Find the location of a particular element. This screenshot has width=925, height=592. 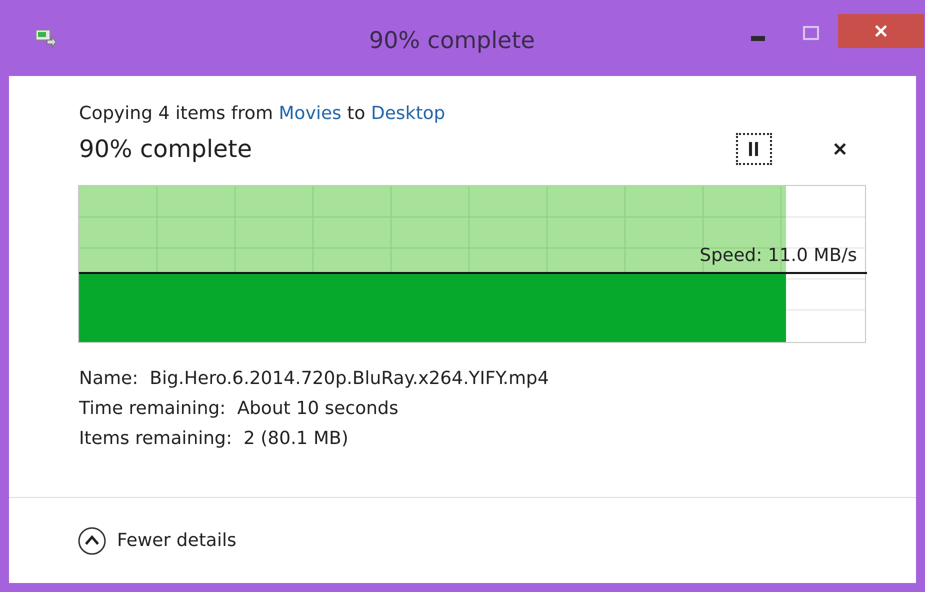

copy-icon is located at coordinates (46, 38).